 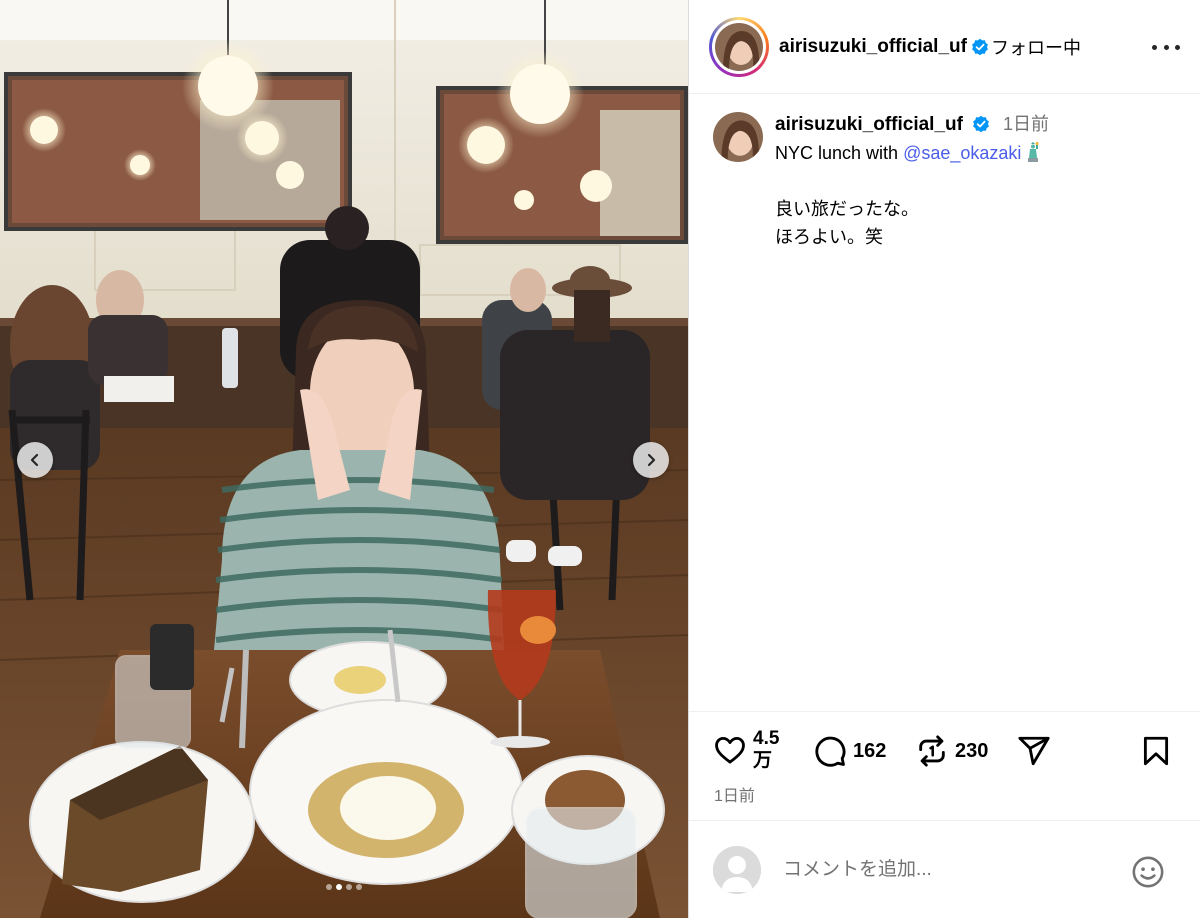 I want to click on comment-button: 162, so click(x=849, y=751).